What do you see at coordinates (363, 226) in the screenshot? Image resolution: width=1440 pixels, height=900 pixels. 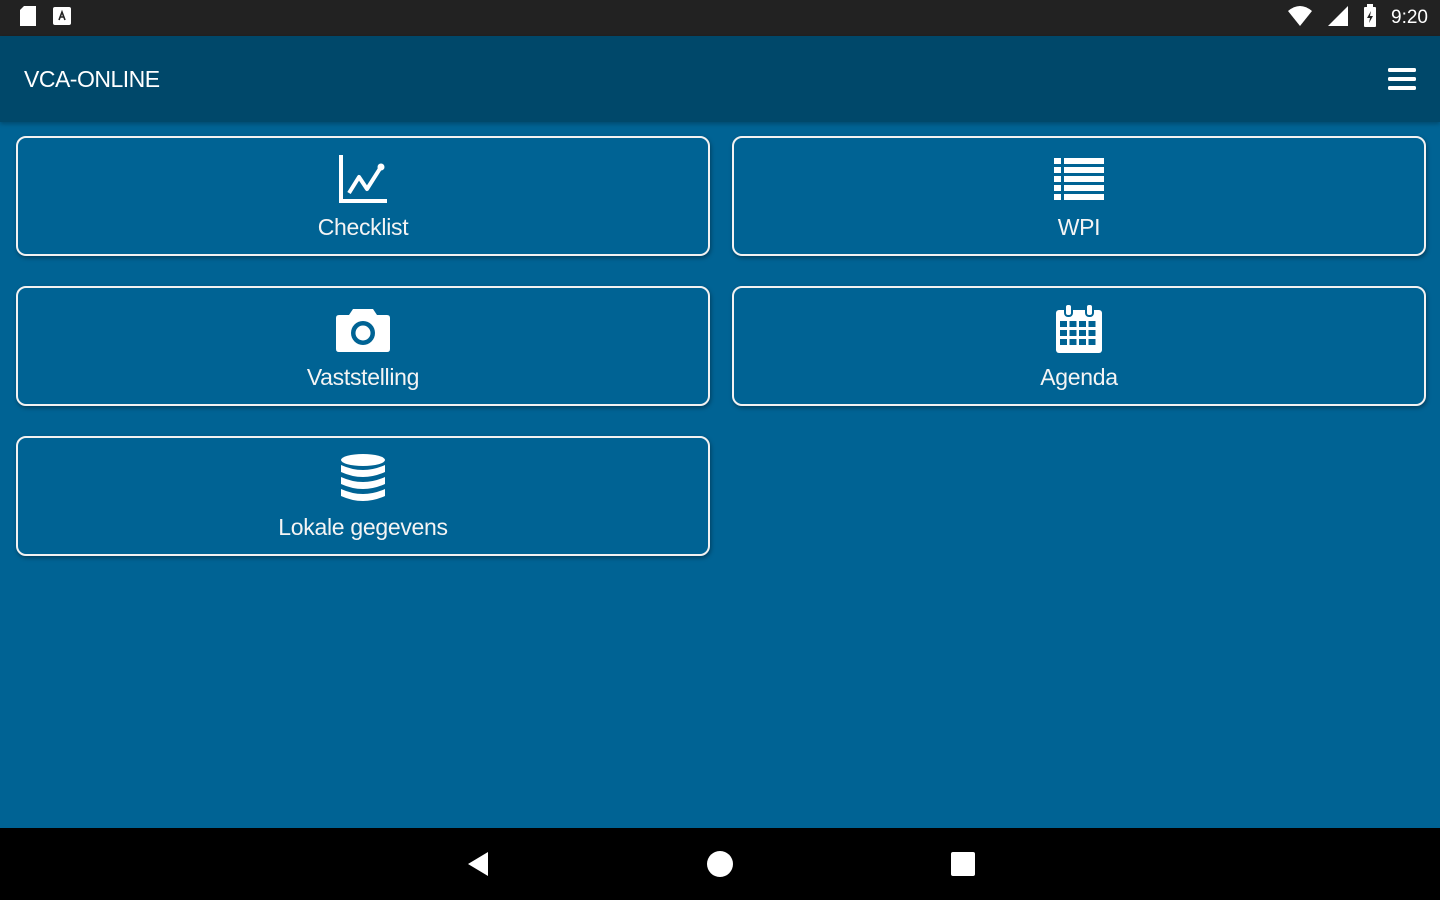 I see `tile-label: Checklist` at bounding box center [363, 226].